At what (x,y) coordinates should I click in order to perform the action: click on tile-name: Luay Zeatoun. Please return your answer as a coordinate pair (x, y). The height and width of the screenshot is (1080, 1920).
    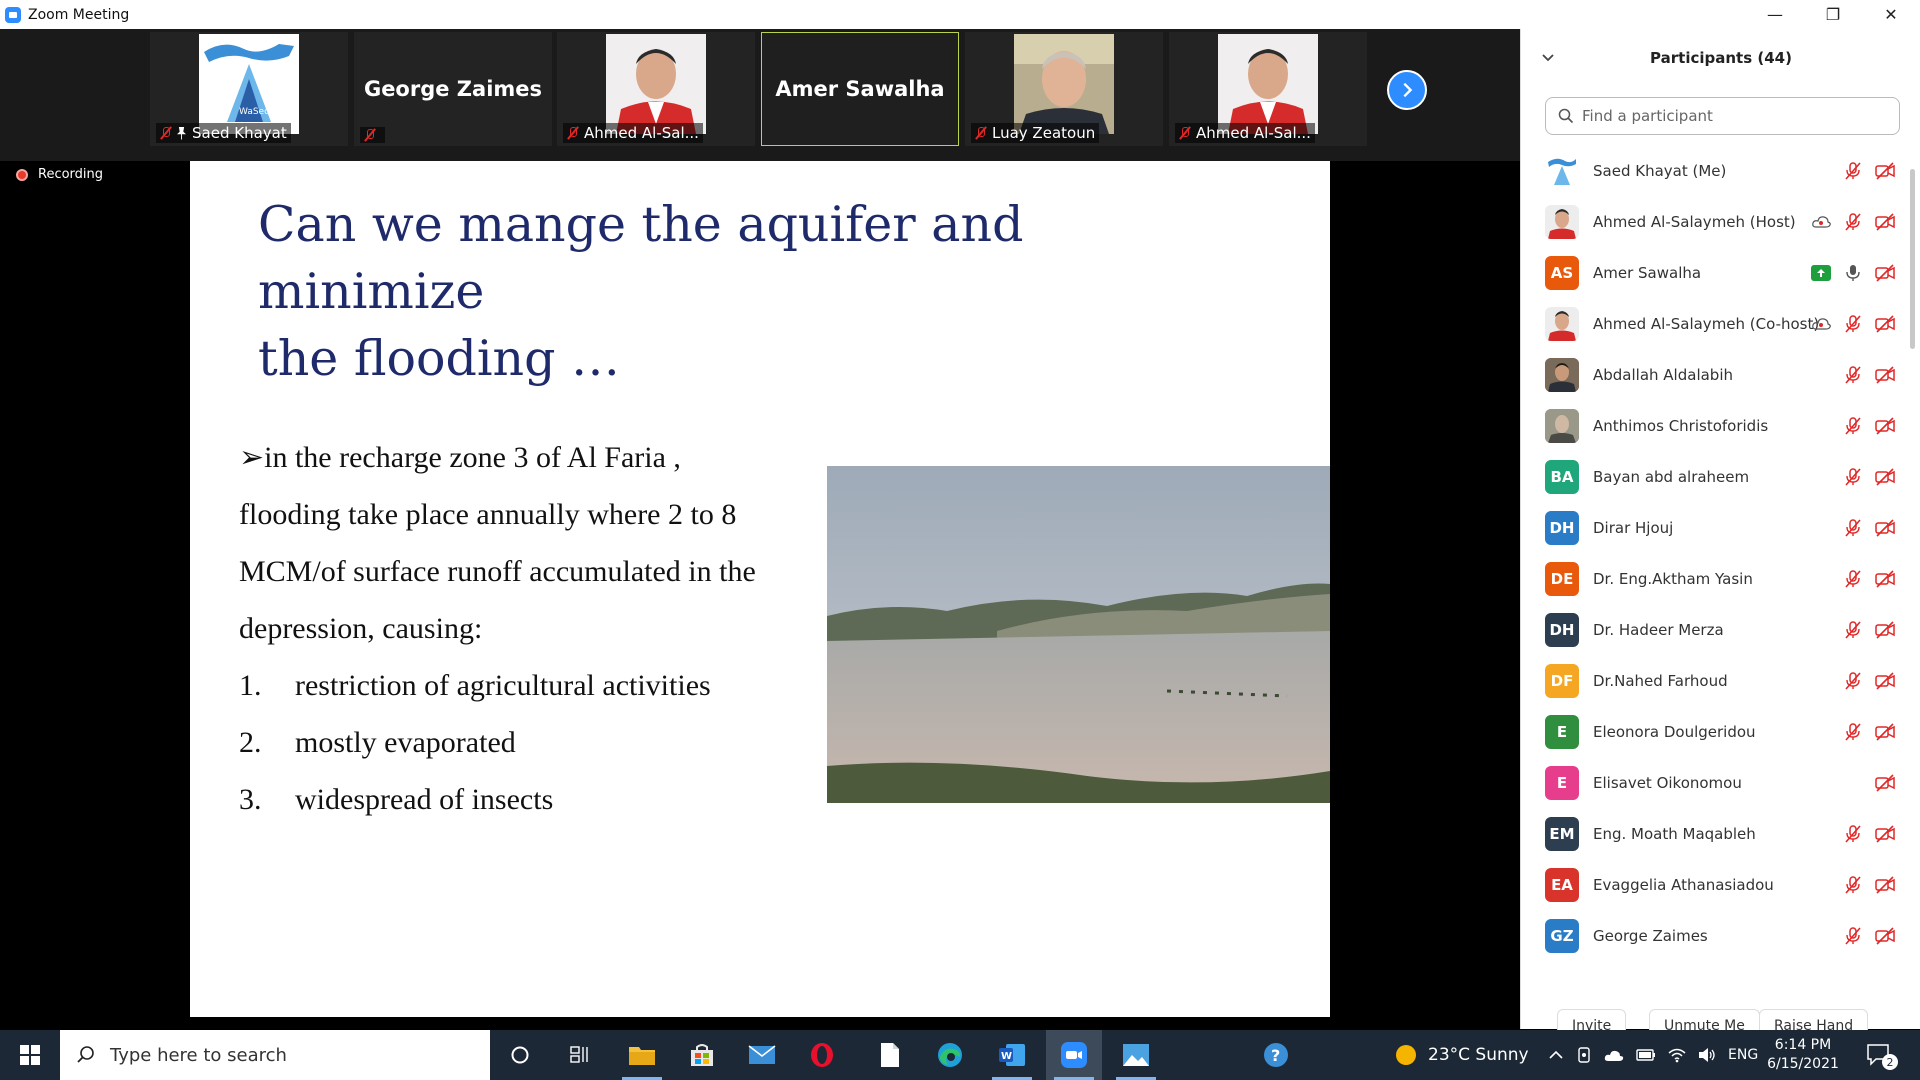
    Looking at the image, I should click on (1044, 133).